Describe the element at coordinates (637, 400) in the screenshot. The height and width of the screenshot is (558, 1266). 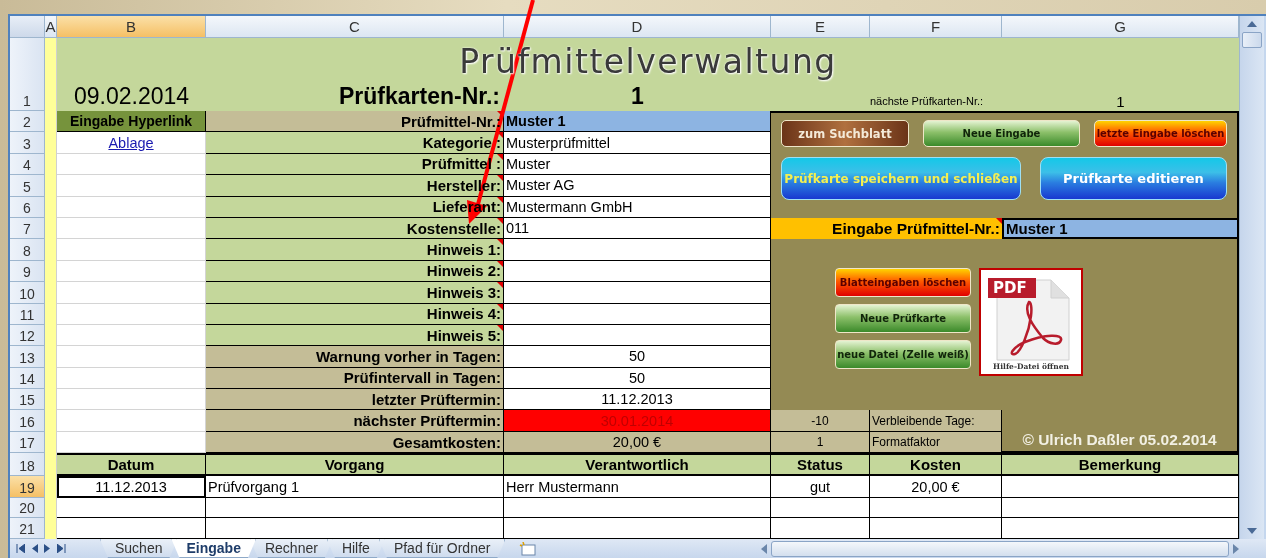
I see `field-value: 11.12.2013` at that location.